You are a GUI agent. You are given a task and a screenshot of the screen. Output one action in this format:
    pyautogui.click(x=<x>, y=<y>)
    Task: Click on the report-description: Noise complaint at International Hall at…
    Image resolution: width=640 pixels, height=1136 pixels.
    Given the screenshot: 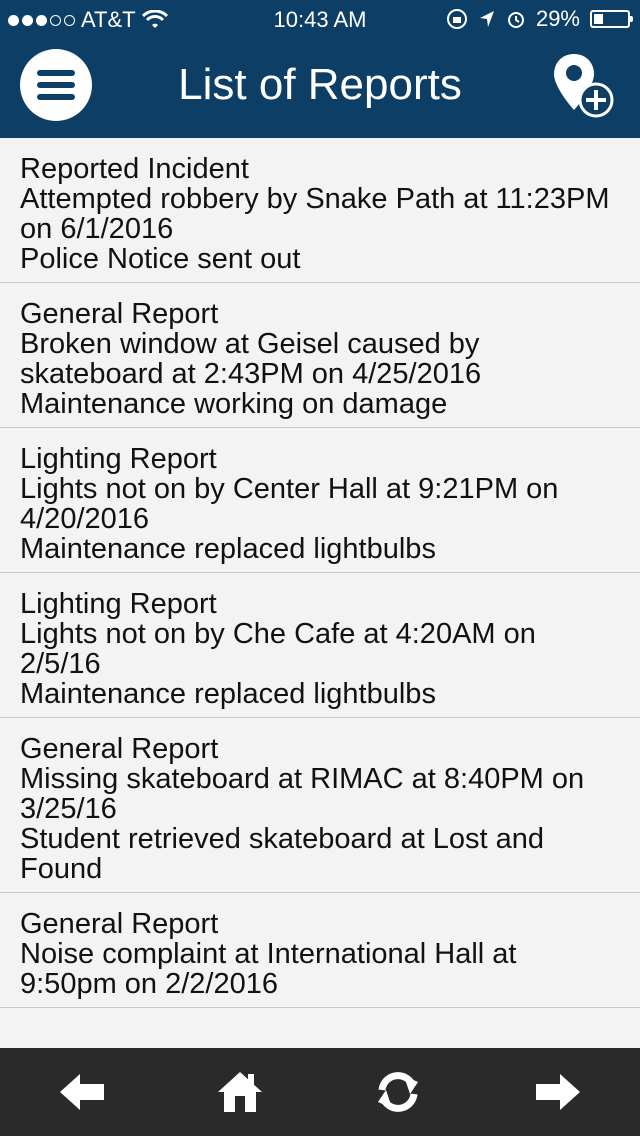 What is the action you would take?
    pyautogui.click(x=268, y=969)
    